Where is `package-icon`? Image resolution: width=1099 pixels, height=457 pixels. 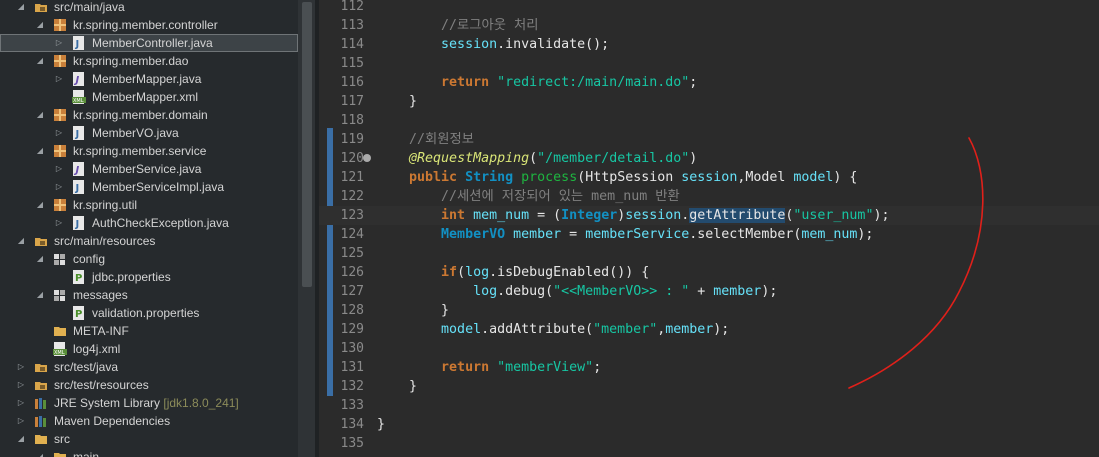 package-icon is located at coordinates (60, 25).